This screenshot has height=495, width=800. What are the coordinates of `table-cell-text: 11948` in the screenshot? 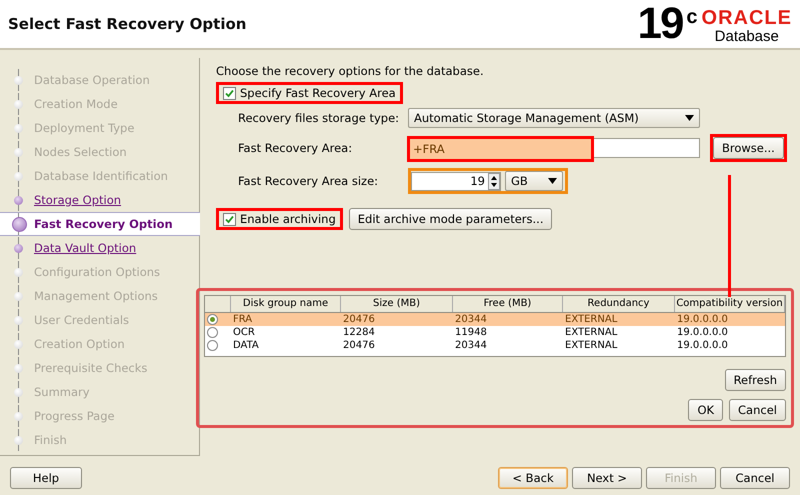 It's located at (471, 332).